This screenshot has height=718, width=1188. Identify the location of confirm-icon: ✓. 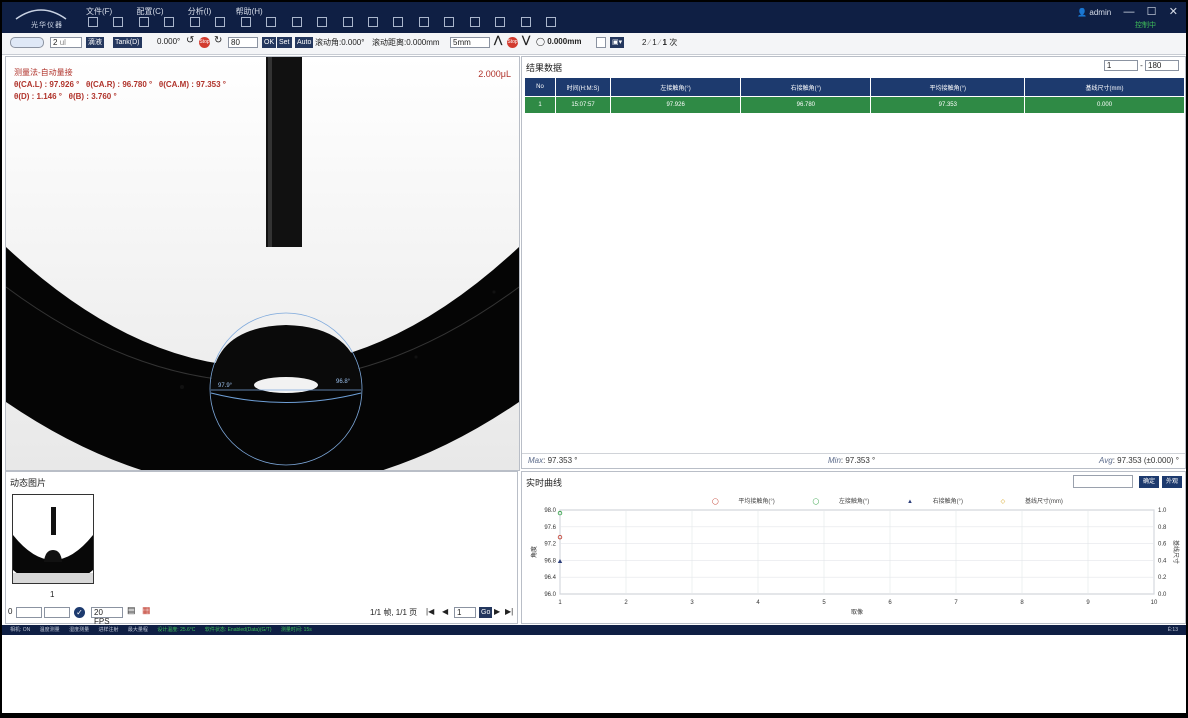
(79, 612).